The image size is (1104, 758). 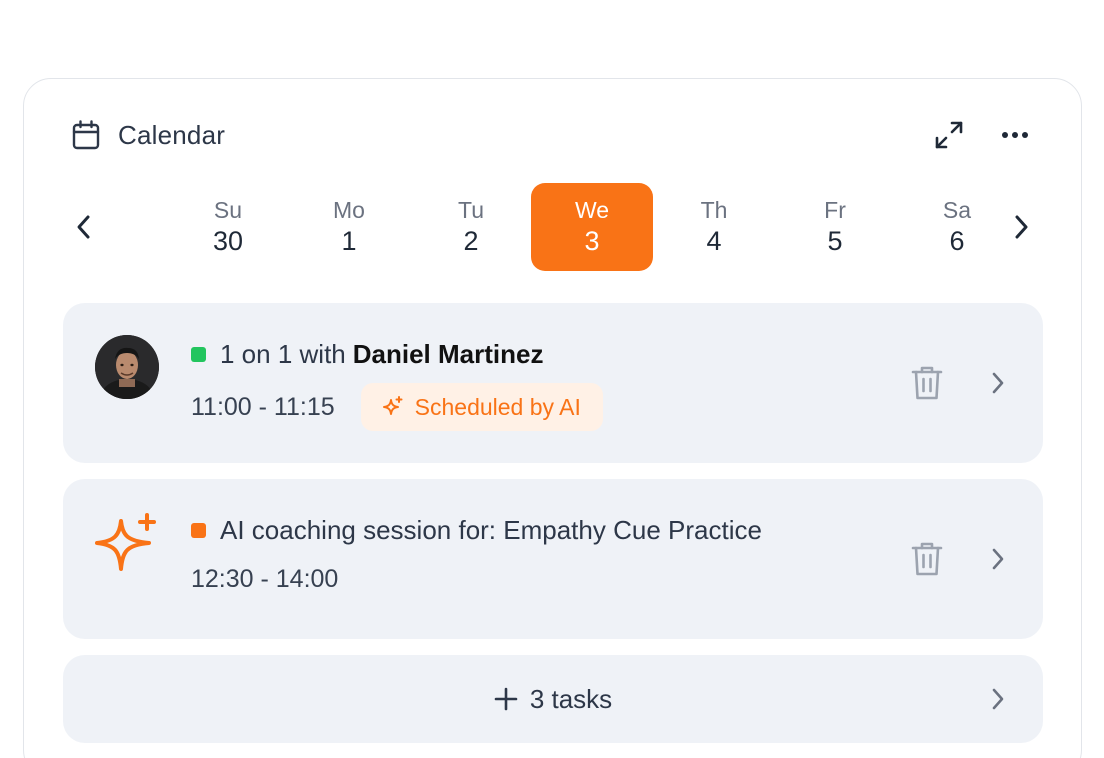 What do you see at coordinates (86, 135) in the screenshot?
I see `calendar-icon` at bounding box center [86, 135].